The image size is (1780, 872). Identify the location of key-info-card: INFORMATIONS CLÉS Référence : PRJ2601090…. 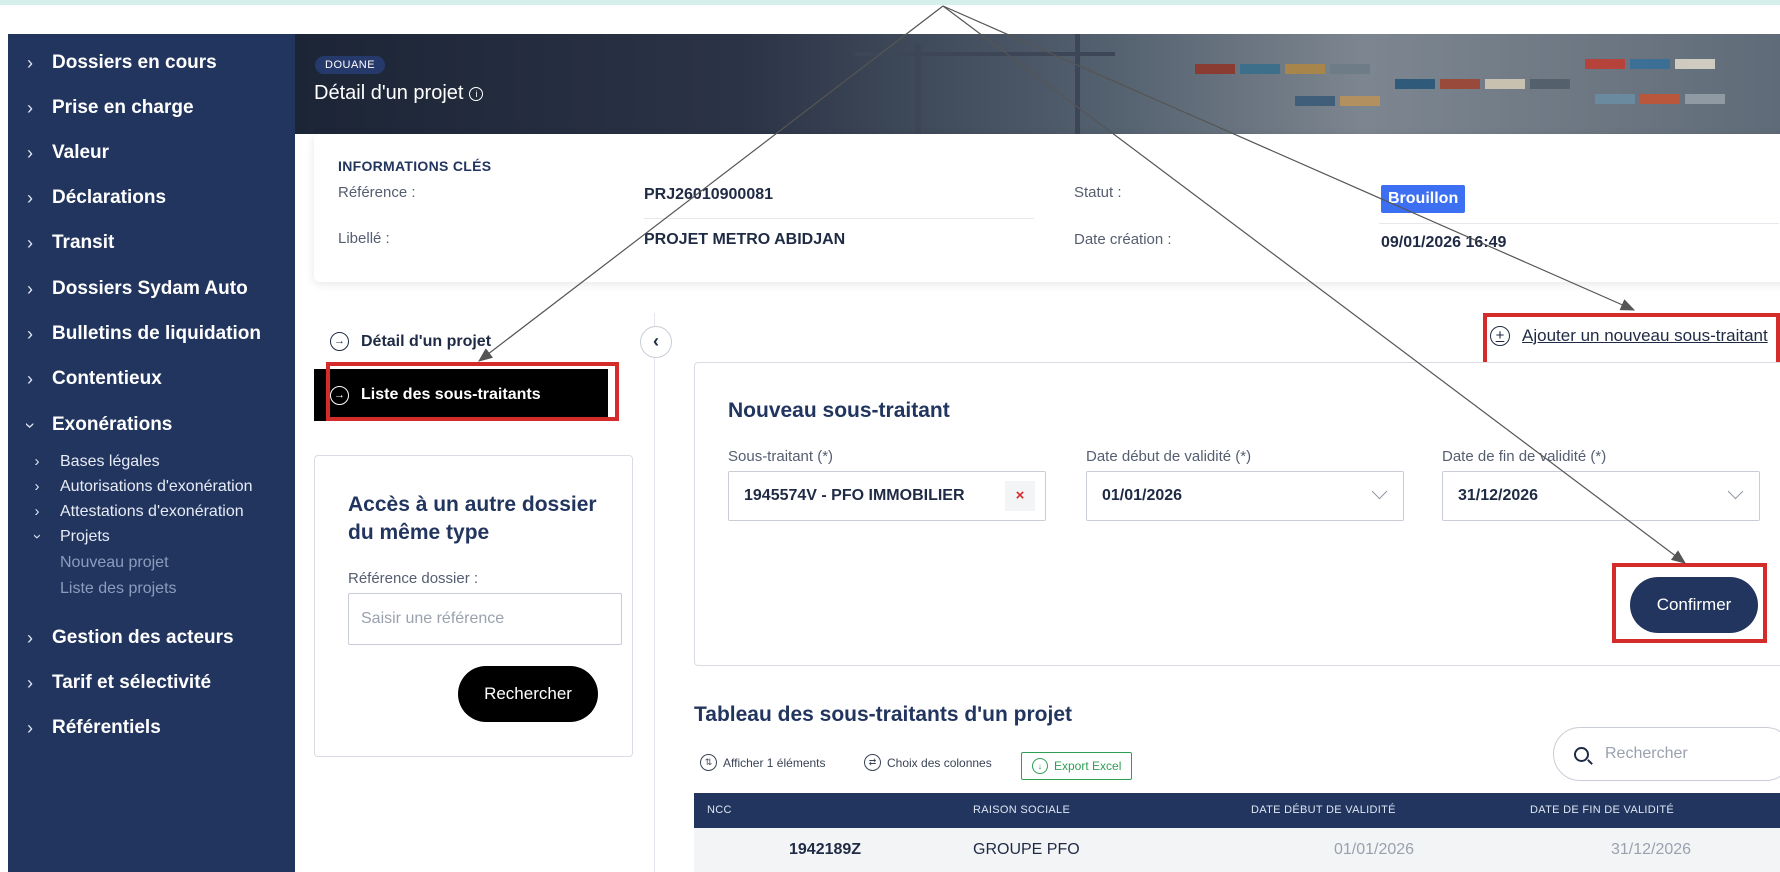
(1047, 208).